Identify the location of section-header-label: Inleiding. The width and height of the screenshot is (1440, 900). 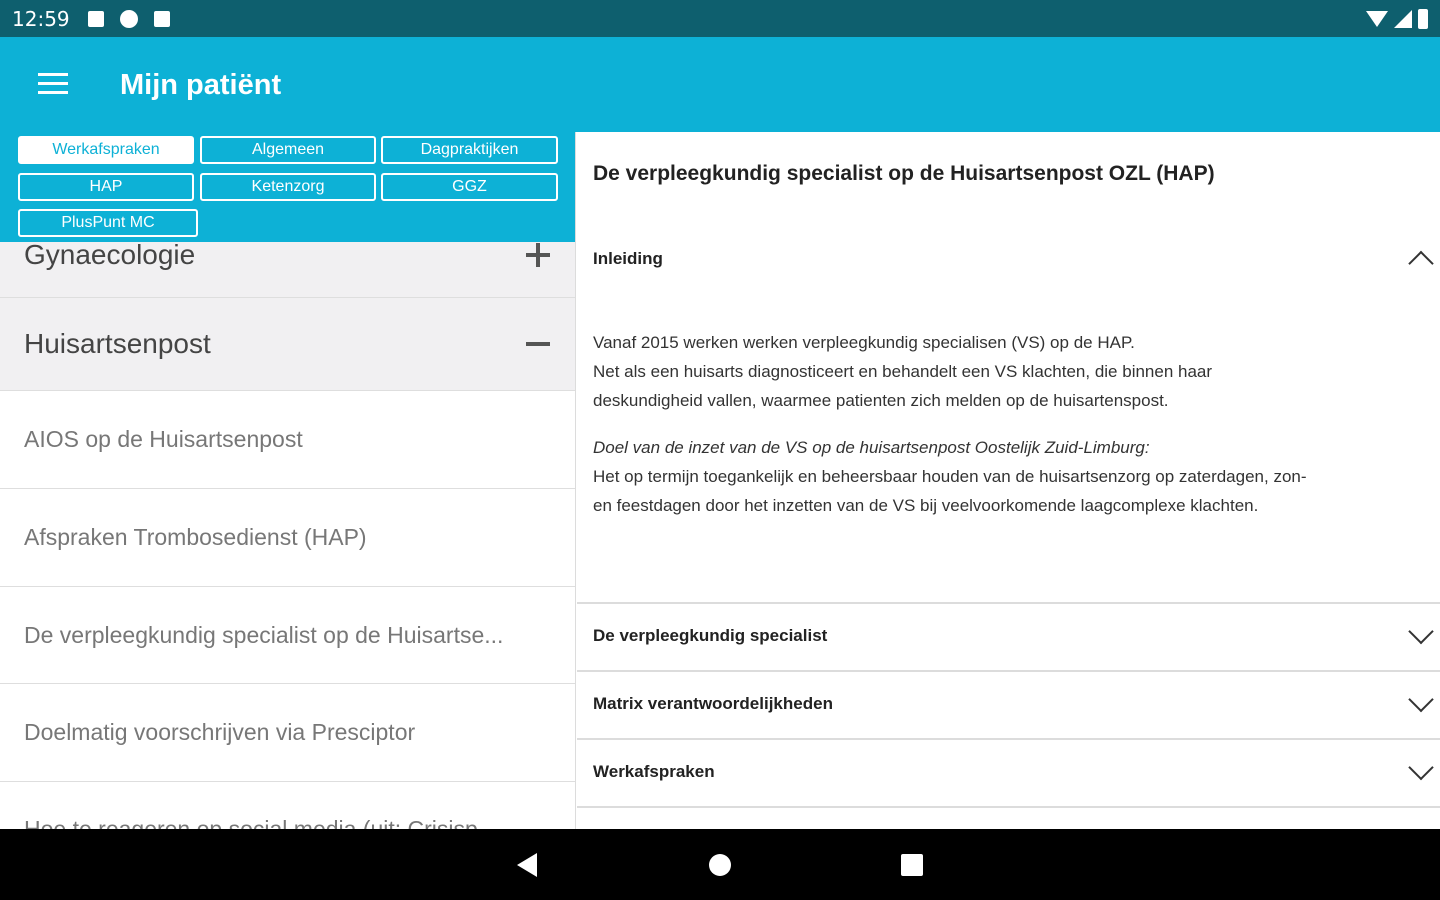
(628, 258).